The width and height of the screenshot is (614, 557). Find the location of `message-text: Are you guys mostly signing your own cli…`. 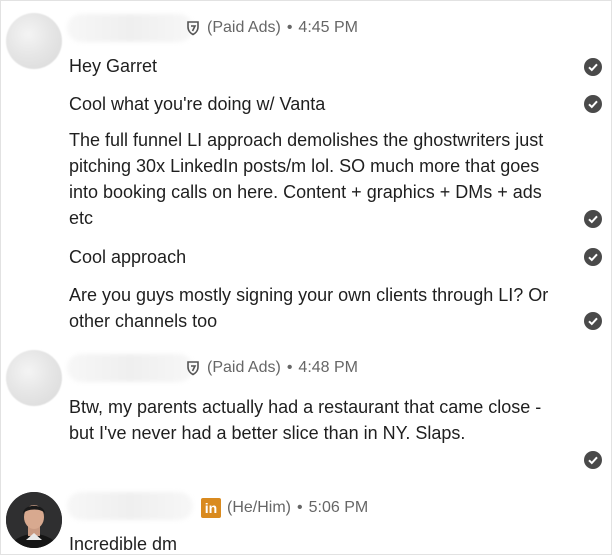

message-text: Are you guys mostly signing your own cli… is located at coordinates (309, 308).